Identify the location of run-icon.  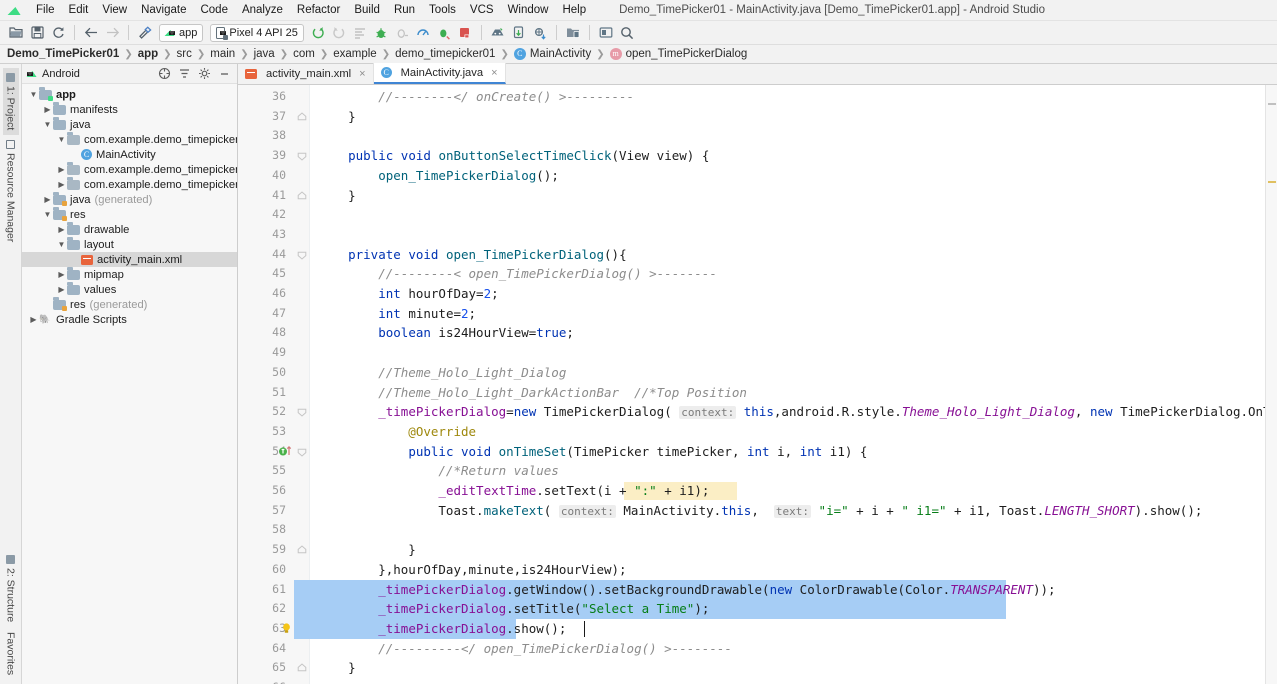
(318, 33).